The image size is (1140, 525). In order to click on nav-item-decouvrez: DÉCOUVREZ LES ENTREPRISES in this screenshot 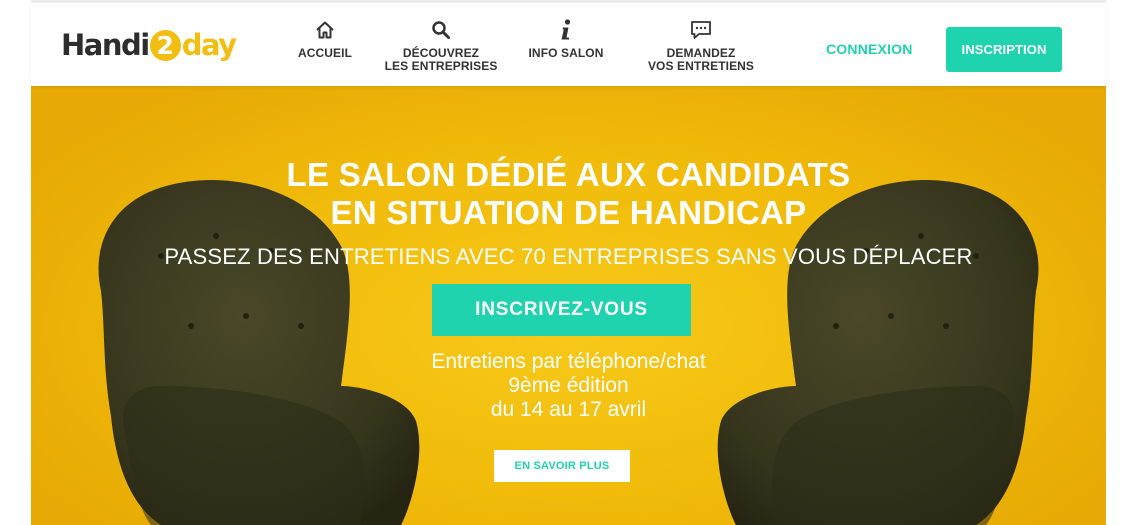, I will do `click(441, 48)`.